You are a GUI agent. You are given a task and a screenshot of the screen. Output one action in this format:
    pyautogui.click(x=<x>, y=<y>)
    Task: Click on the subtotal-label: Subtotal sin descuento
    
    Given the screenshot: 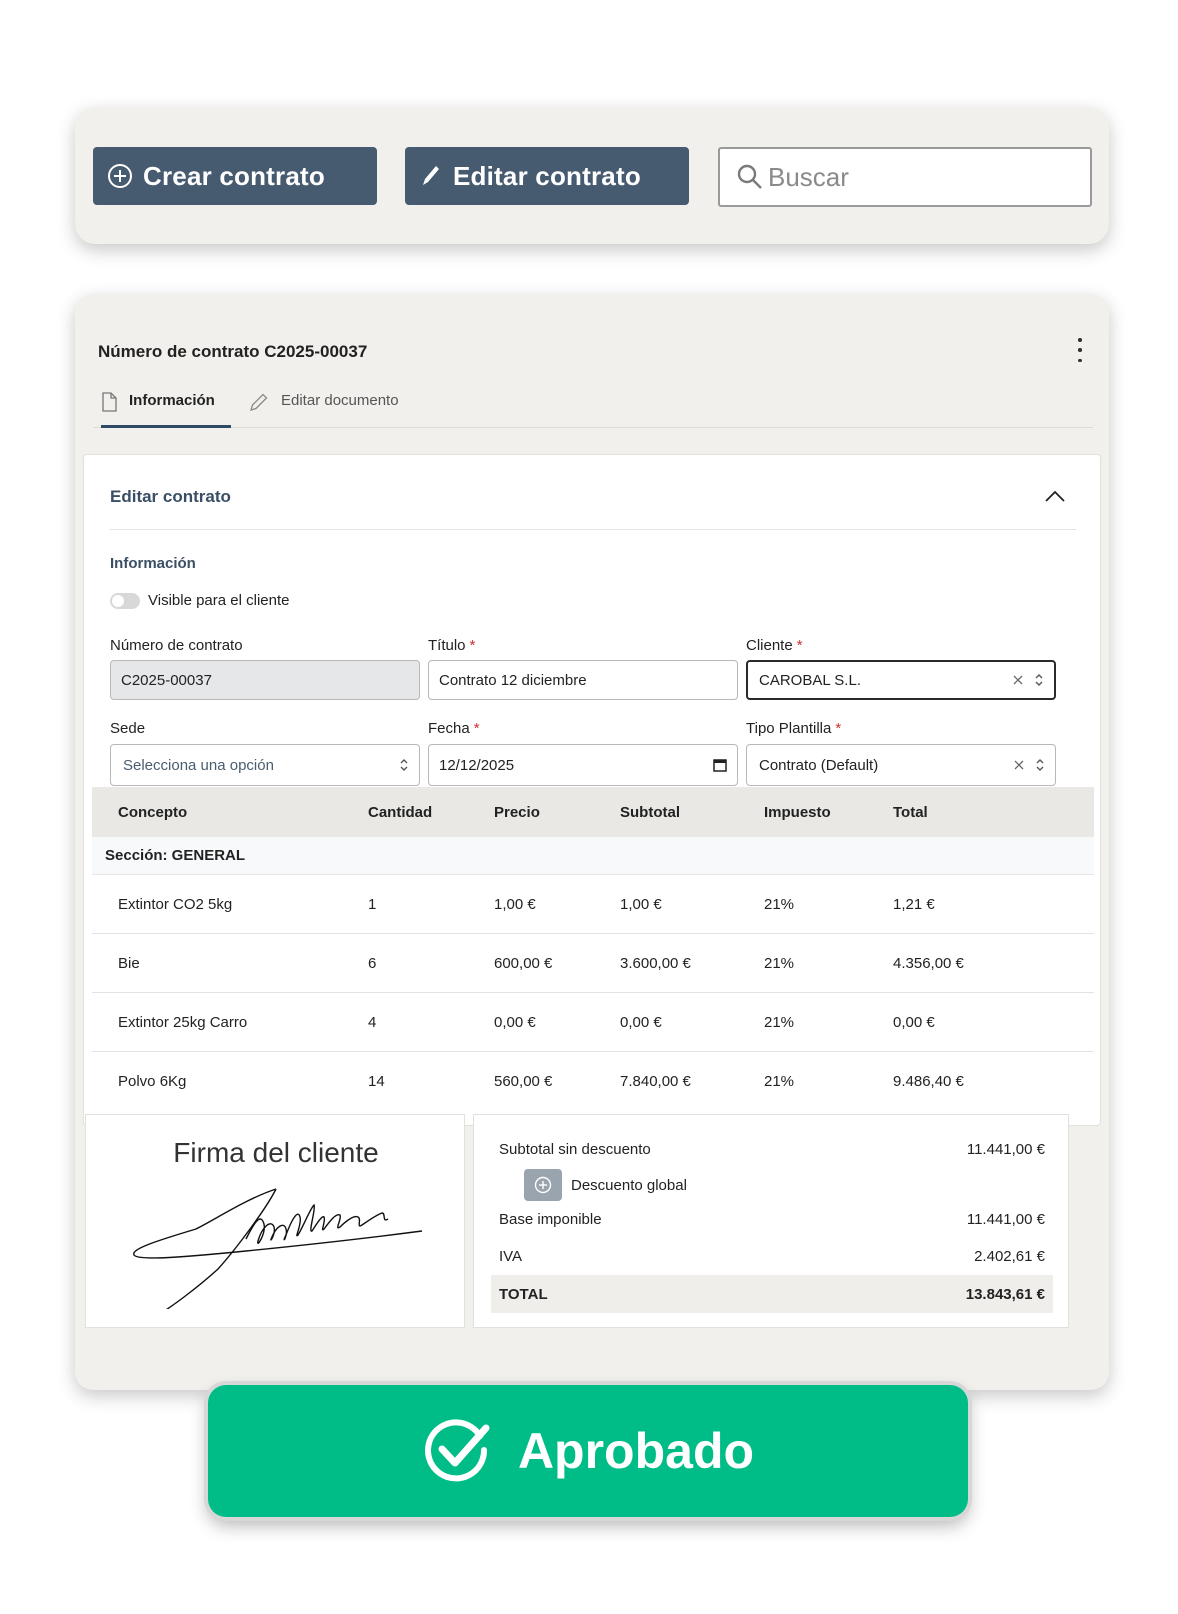 What is the action you would take?
    pyautogui.click(x=575, y=1149)
    